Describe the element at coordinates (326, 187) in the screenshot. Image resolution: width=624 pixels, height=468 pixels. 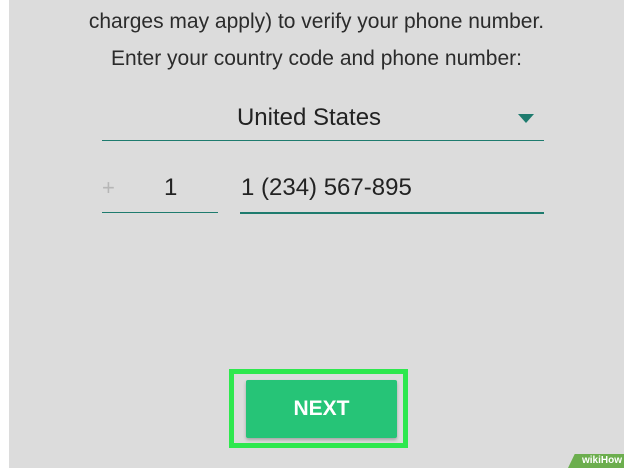
I see `phone-number-value: 1 (234) 567-895` at that location.